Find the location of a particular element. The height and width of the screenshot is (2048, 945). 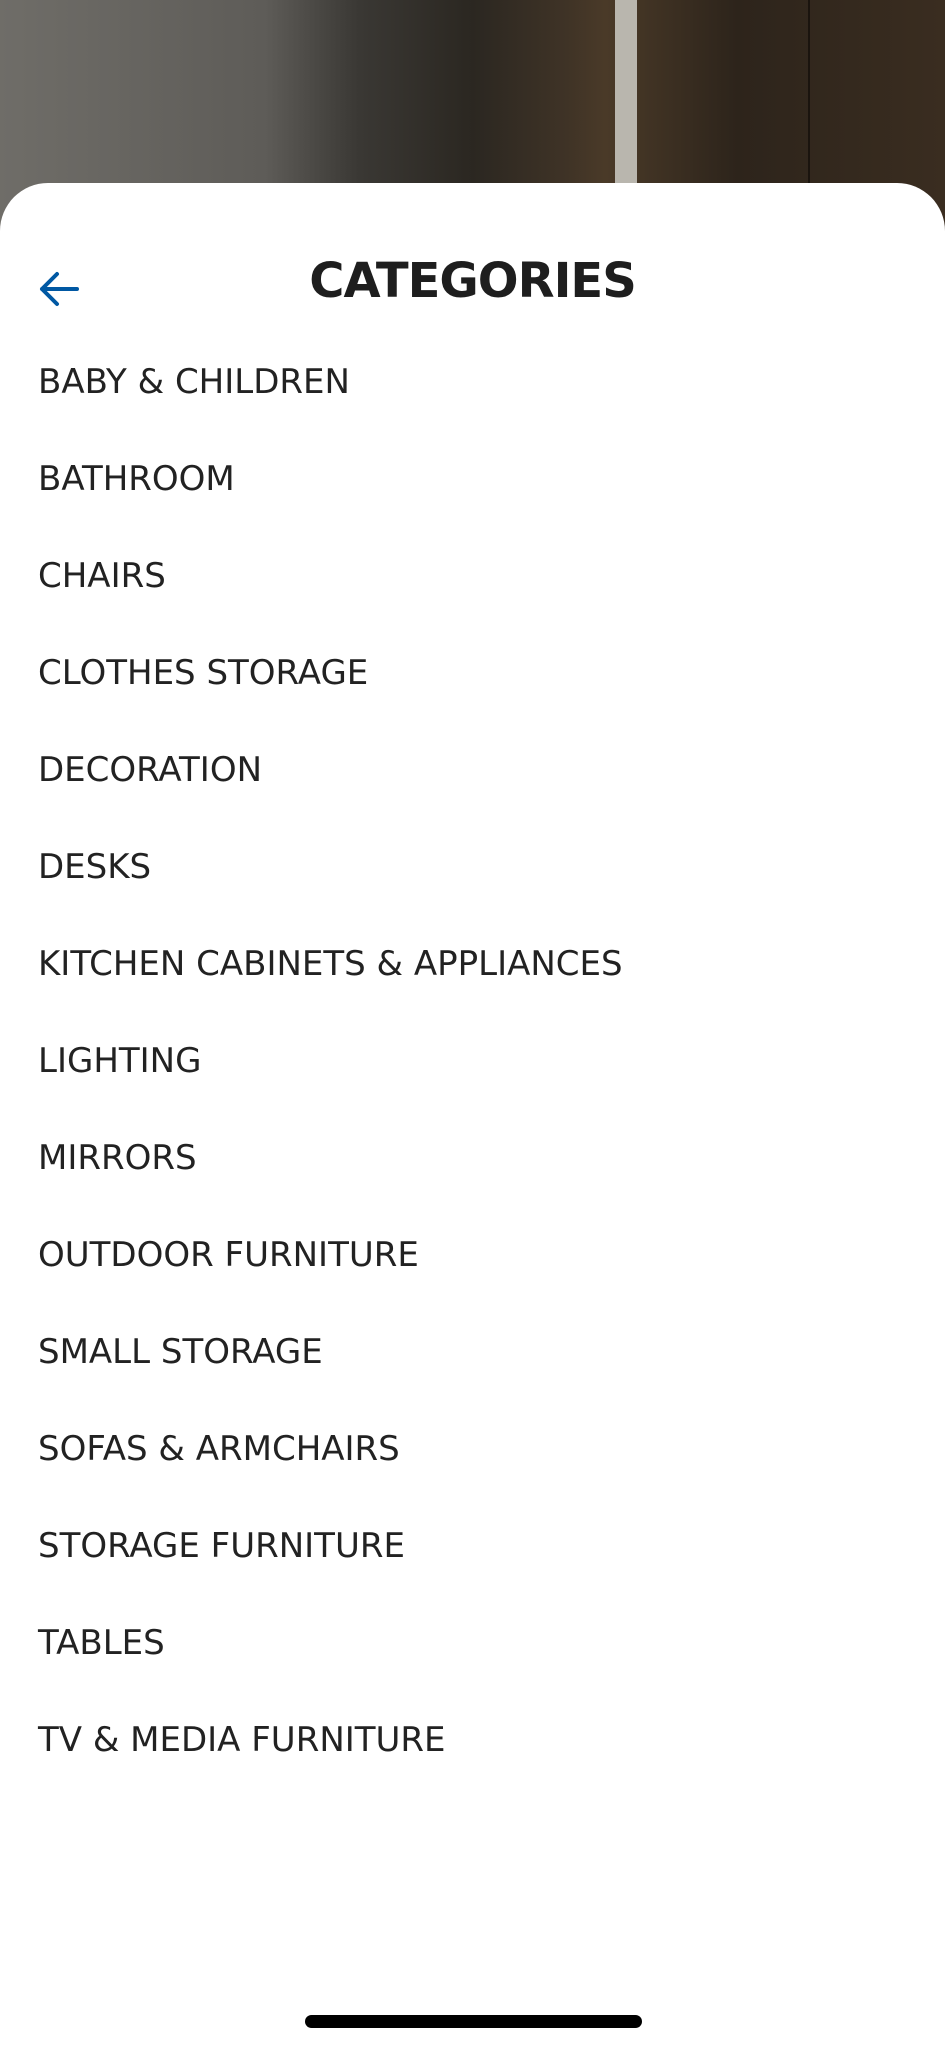

category-item-desks: DESKS is located at coordinates (472, 866).